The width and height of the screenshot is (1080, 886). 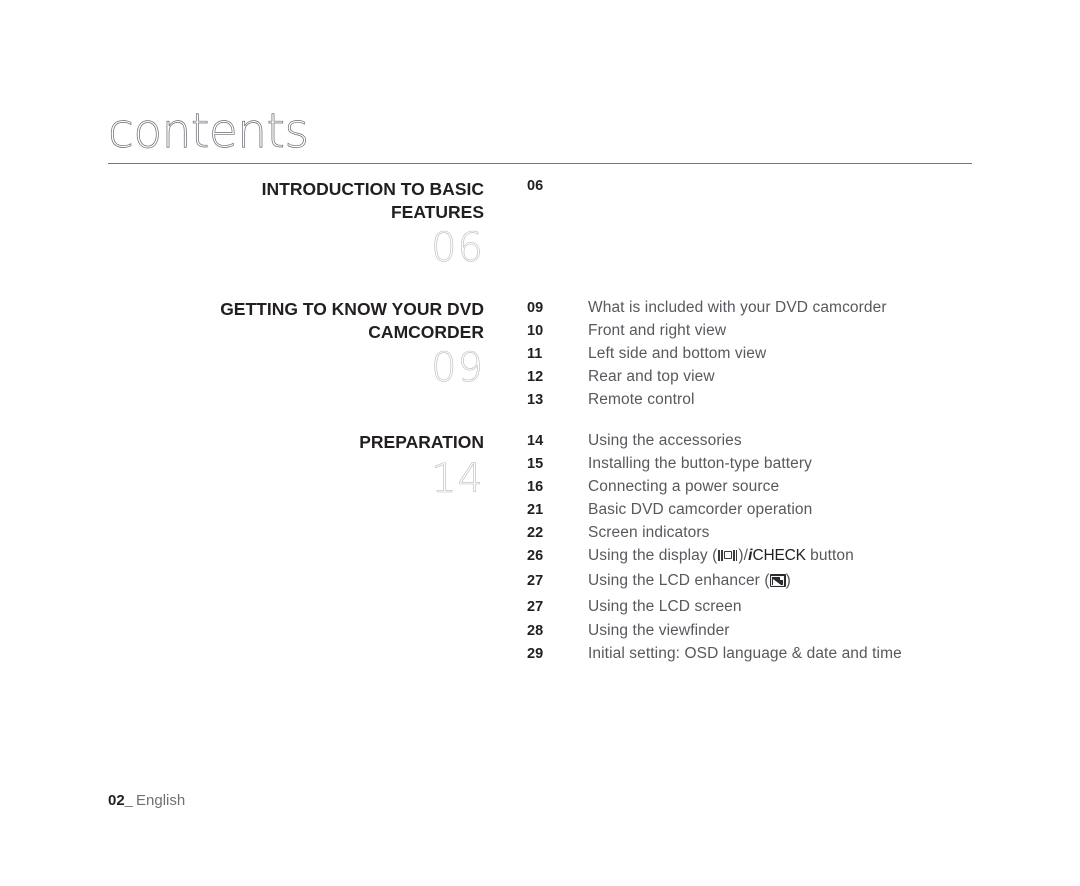 I want to click on toc-entry-page: 16, so click(x=535, y=487).